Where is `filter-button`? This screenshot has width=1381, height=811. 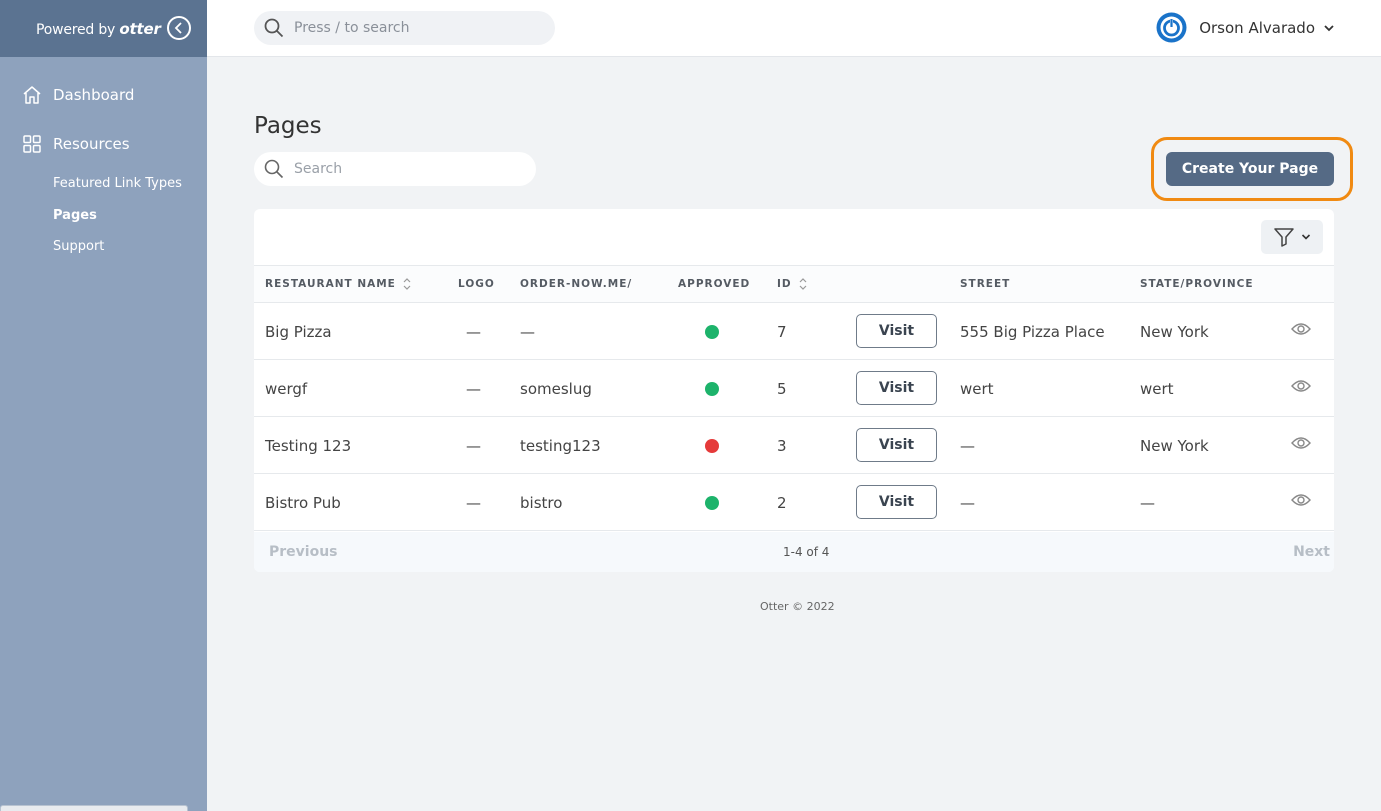 filter-button is located at coordinates (1292, 237).